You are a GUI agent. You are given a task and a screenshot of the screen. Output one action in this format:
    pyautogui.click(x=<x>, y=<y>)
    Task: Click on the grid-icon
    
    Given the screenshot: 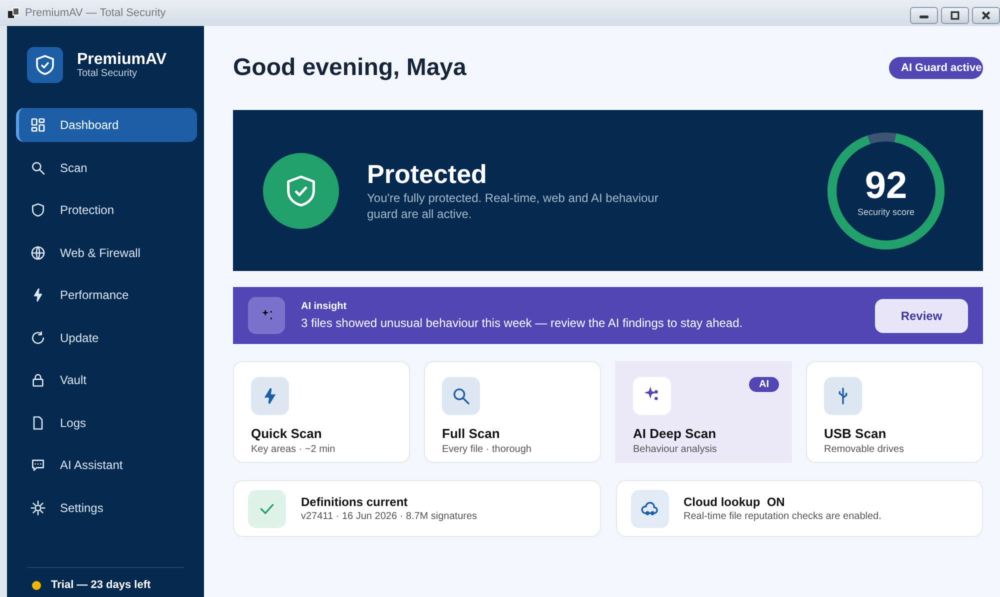 What is the action you would take?
    pyautogui.click(x=38, y=125)
    